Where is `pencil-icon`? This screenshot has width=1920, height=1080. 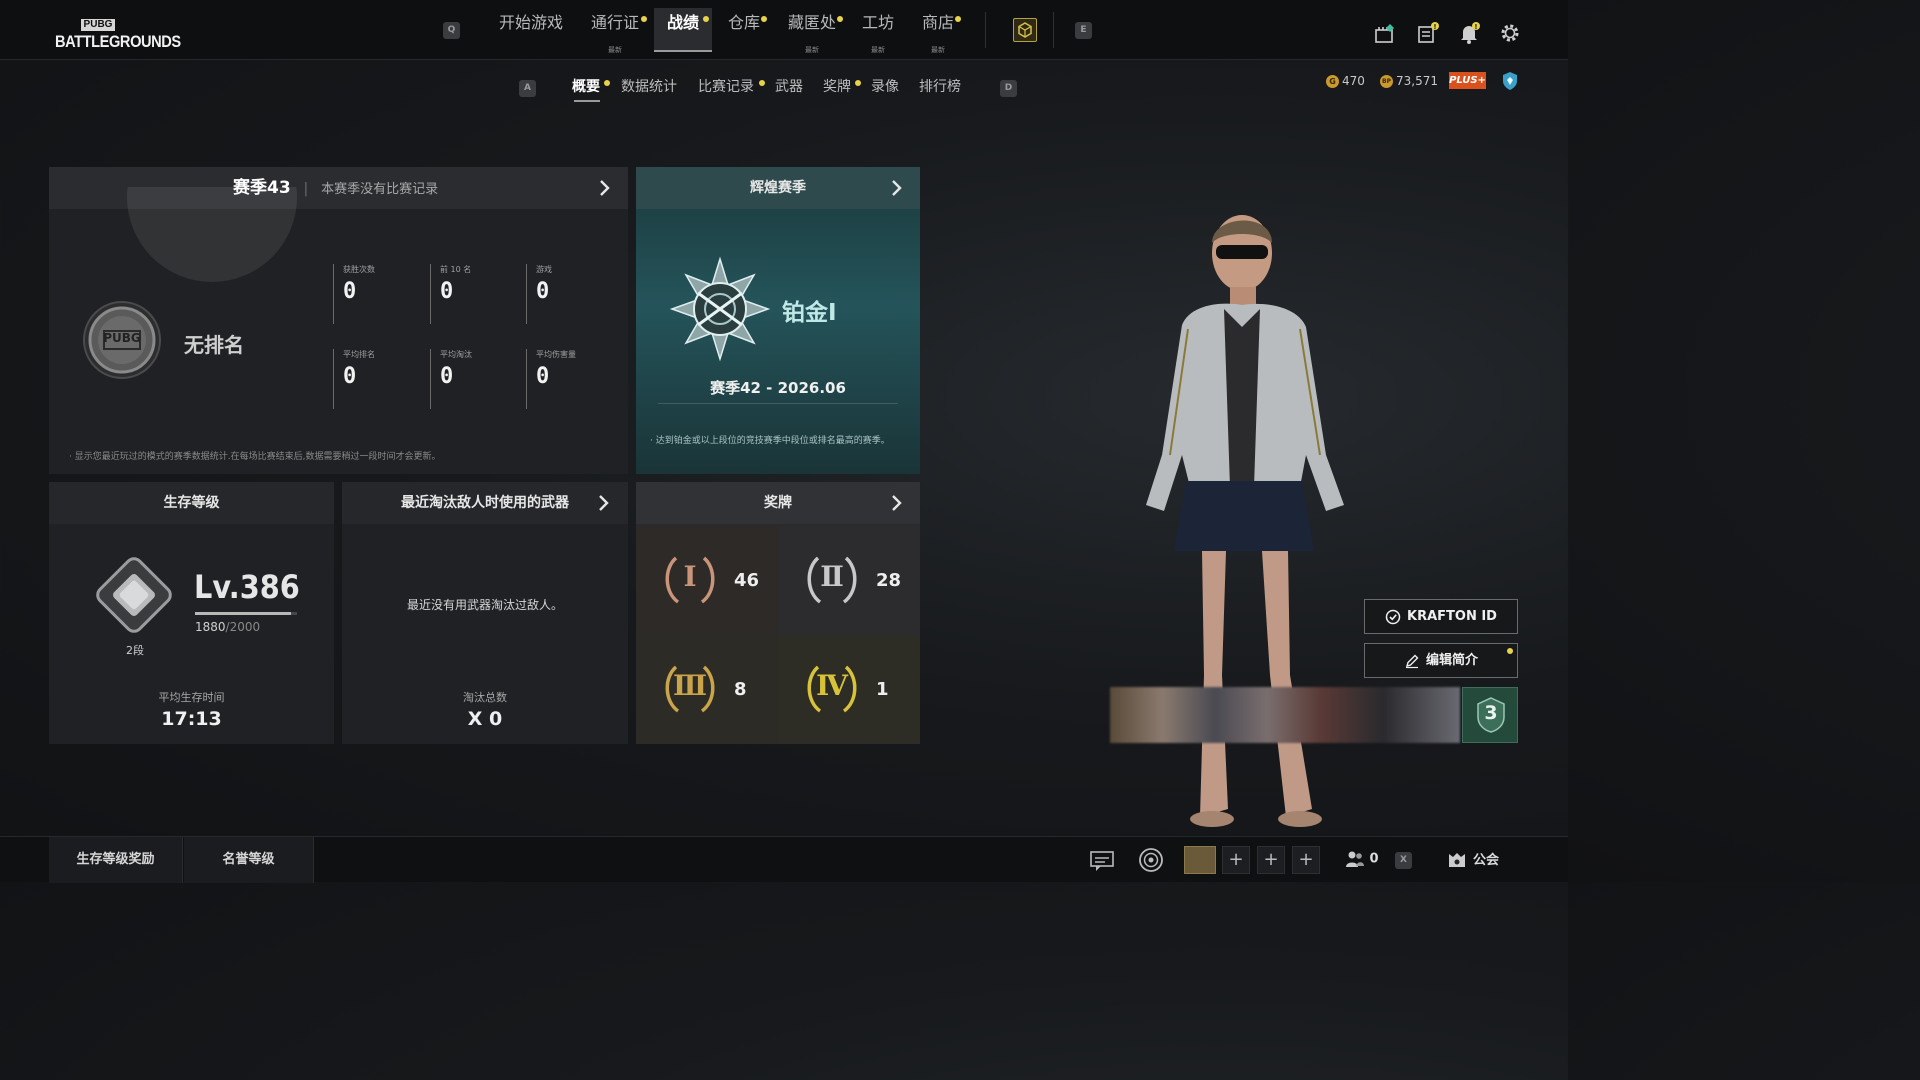 pencil-icon is located at coordinates (1412, 661).